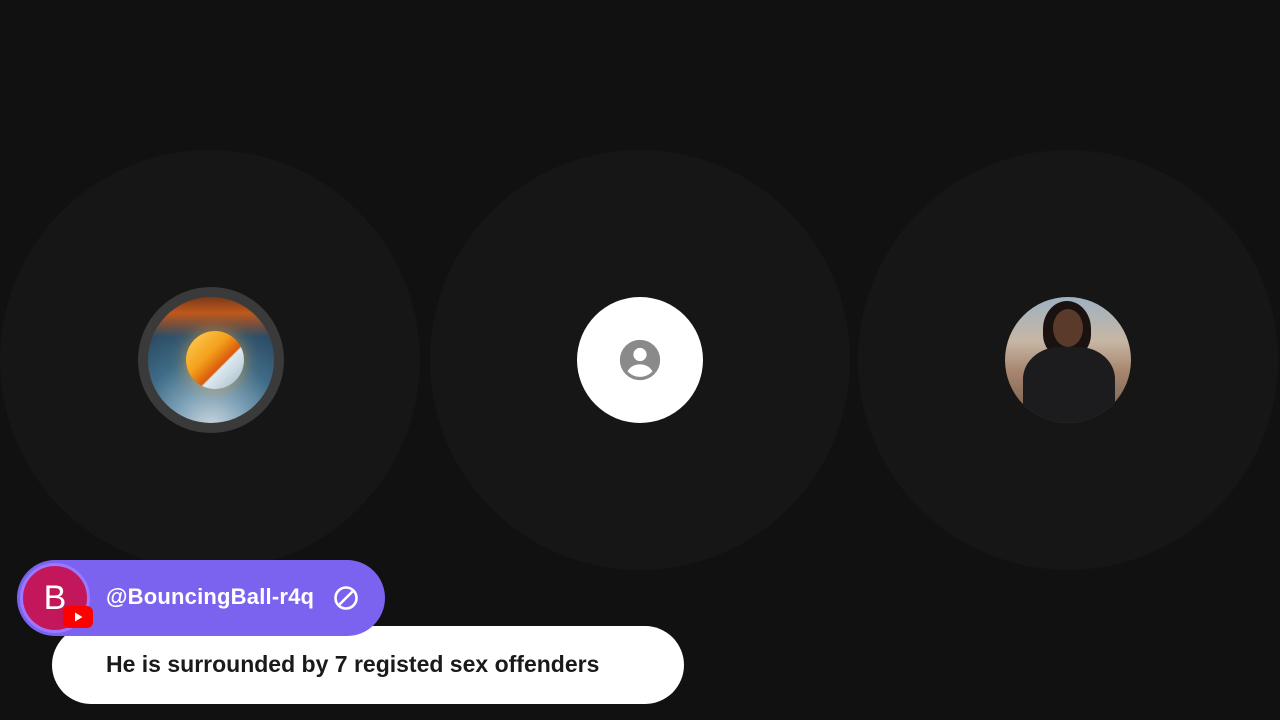  I want to click on author-handle: @BouncingBall-r4q, so click(210, 596).